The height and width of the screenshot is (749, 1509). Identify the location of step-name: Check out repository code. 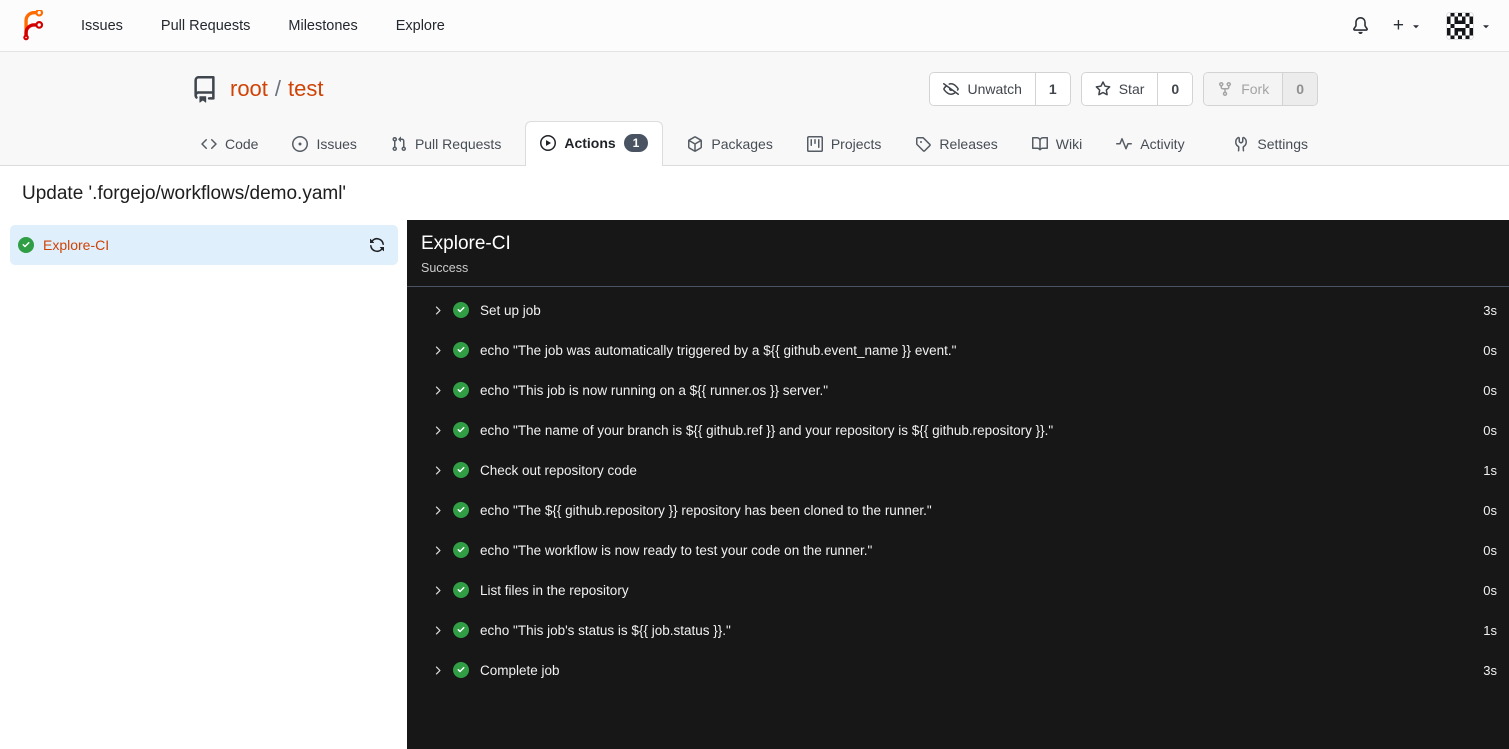
(558, 470).